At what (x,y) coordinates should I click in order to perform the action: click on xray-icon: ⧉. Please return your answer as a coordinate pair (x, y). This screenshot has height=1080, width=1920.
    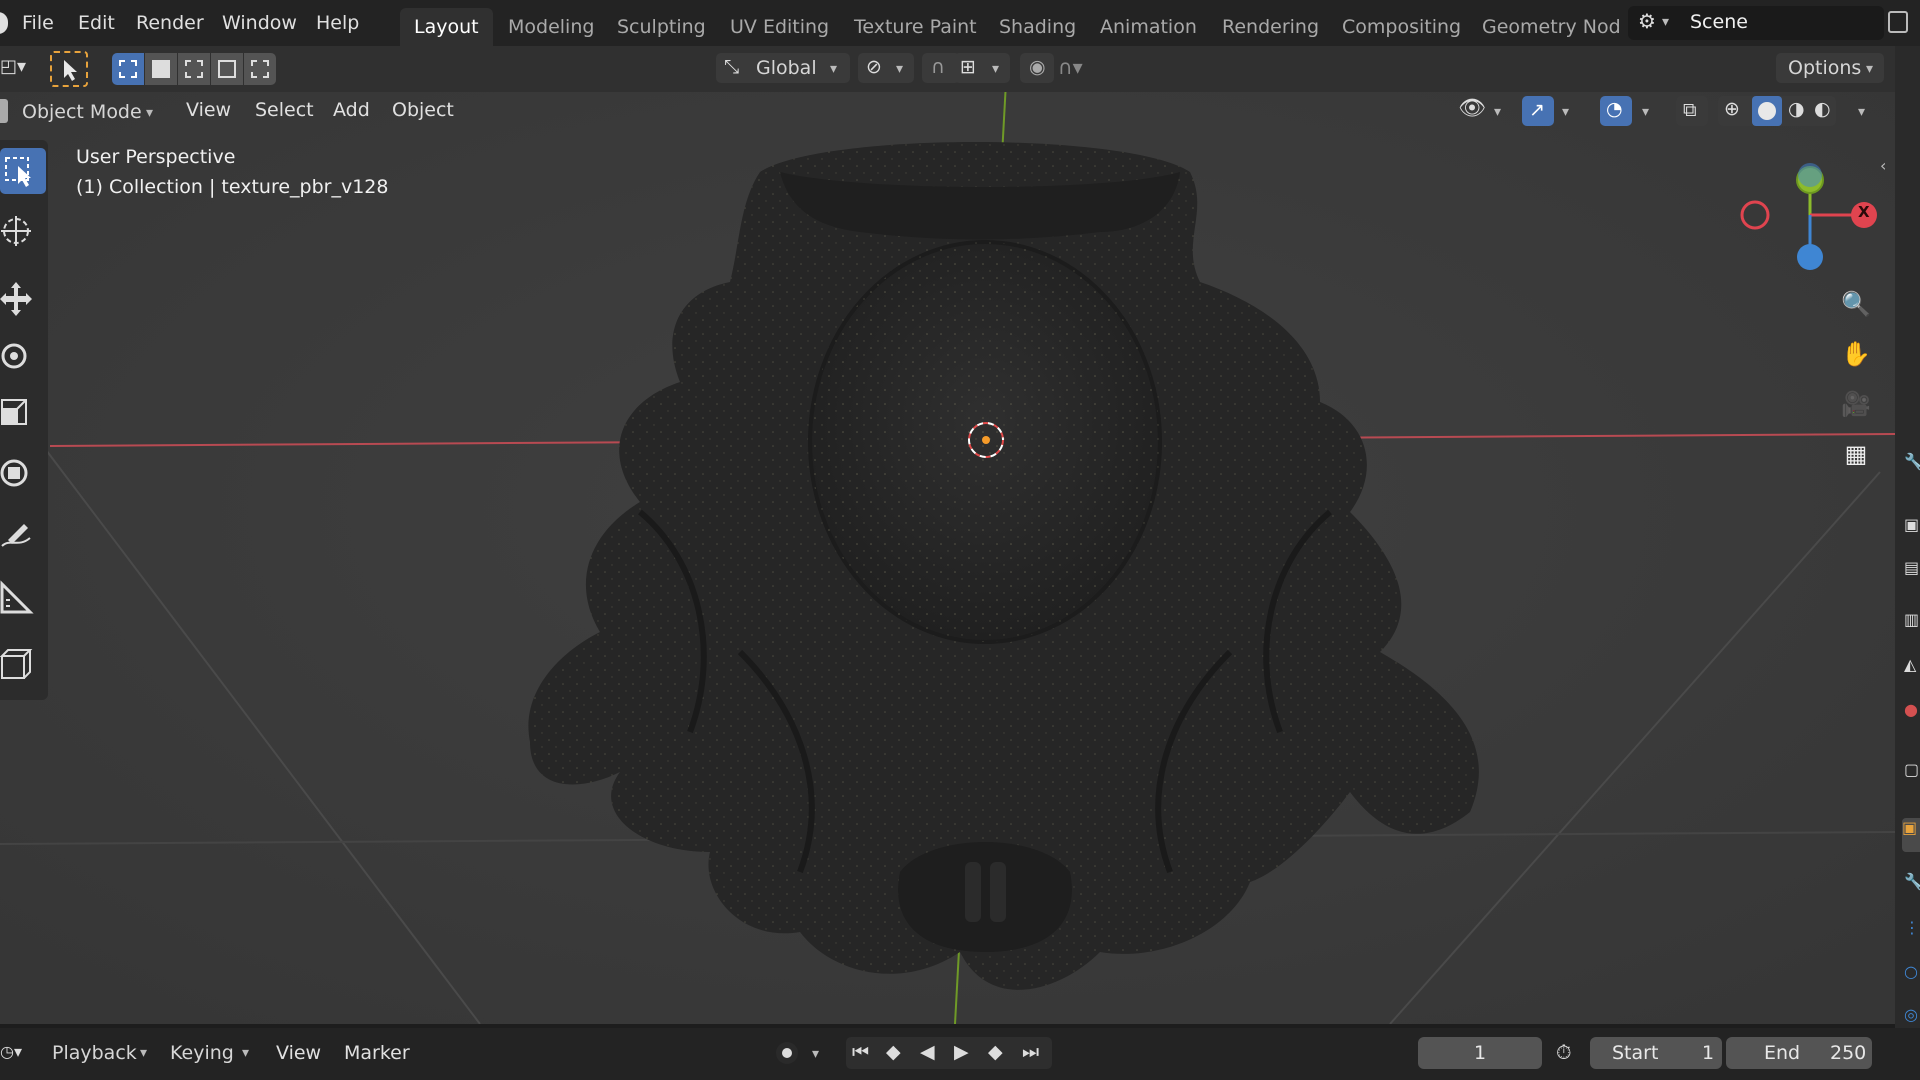
    Looking at the image, I should click on (1690, 110).